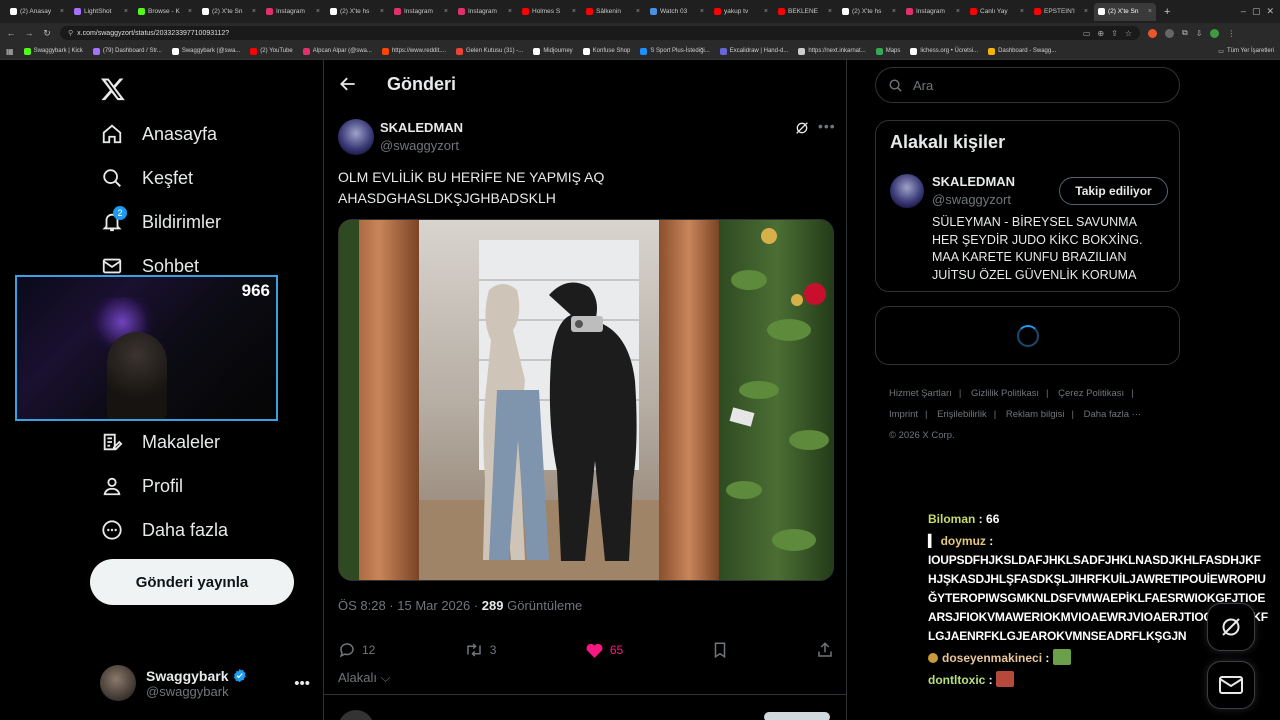 The width and height of the screenshot is (1280, 720). What do you see at coordinates (29, 33) in the screenshot?
I see `forward-nav-icon: →` at bounding box center [29, 33].